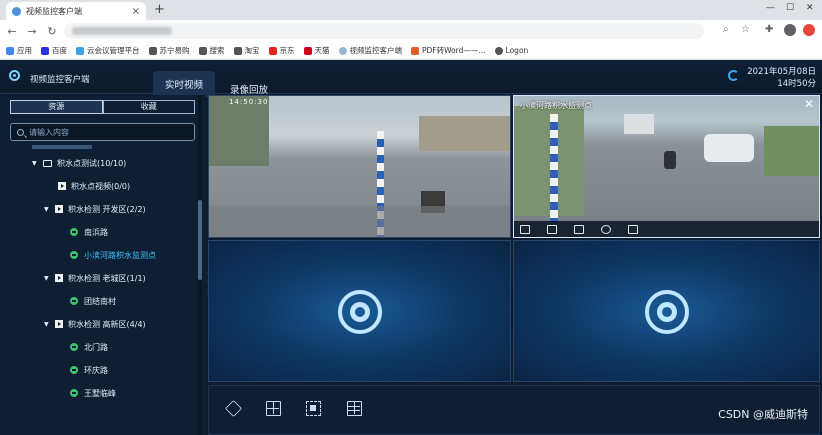  What do you see at coordinates (790, 30) in the screenshot?
I see `profile-avatar-icon` at bounding box center [790, 30].